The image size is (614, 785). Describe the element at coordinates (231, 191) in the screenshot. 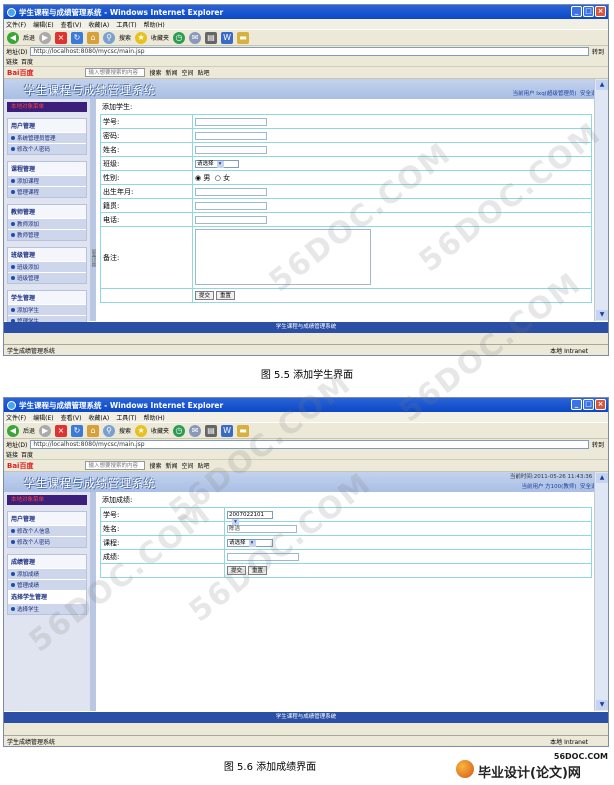

I see `birth-input` at that location.